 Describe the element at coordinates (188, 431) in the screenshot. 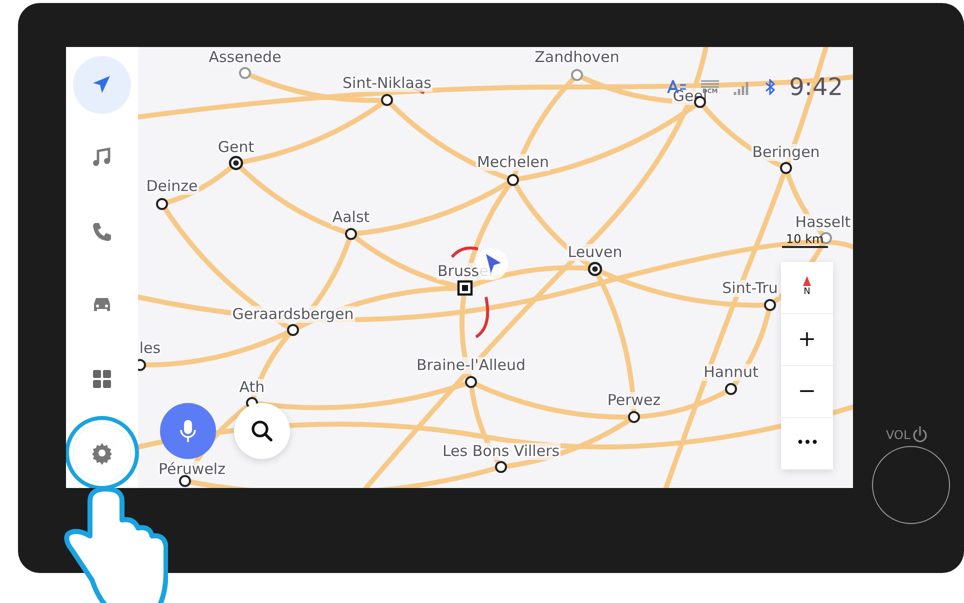

I see `microphone-icon` at that location.